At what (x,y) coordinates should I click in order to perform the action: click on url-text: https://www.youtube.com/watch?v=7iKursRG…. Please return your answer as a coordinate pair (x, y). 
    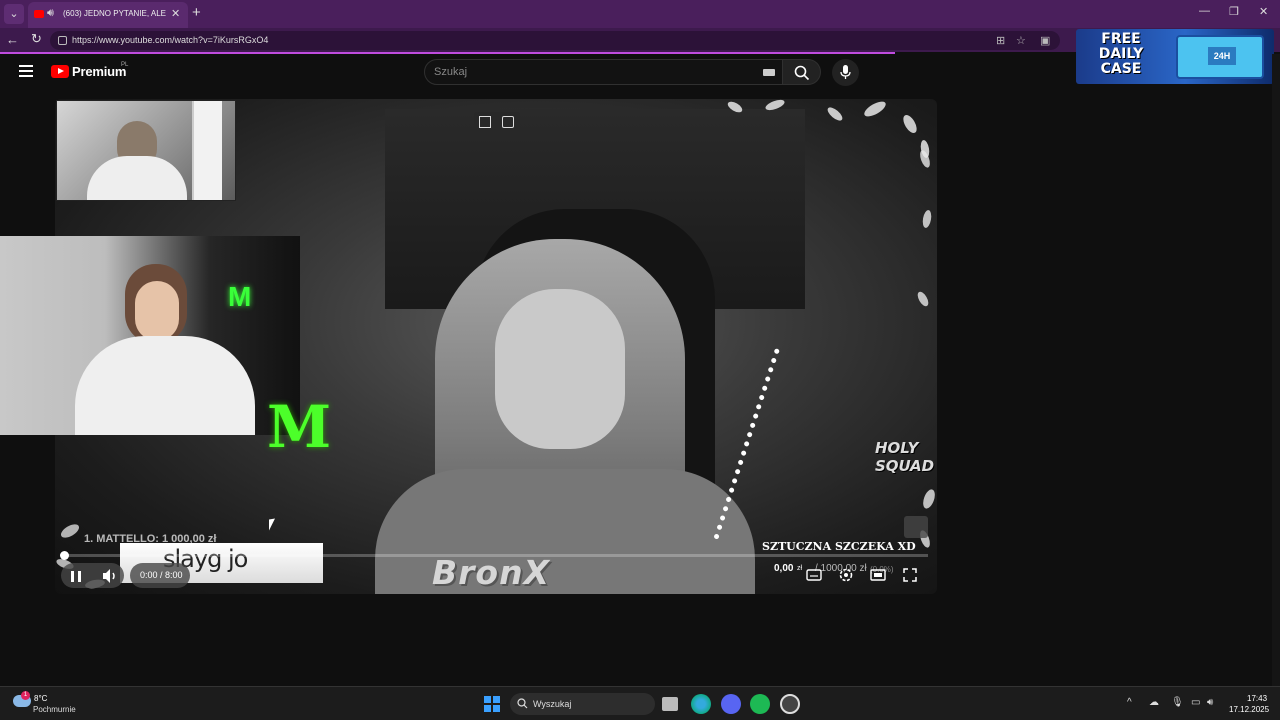
    Looking at the image, I should click on (170, 40).